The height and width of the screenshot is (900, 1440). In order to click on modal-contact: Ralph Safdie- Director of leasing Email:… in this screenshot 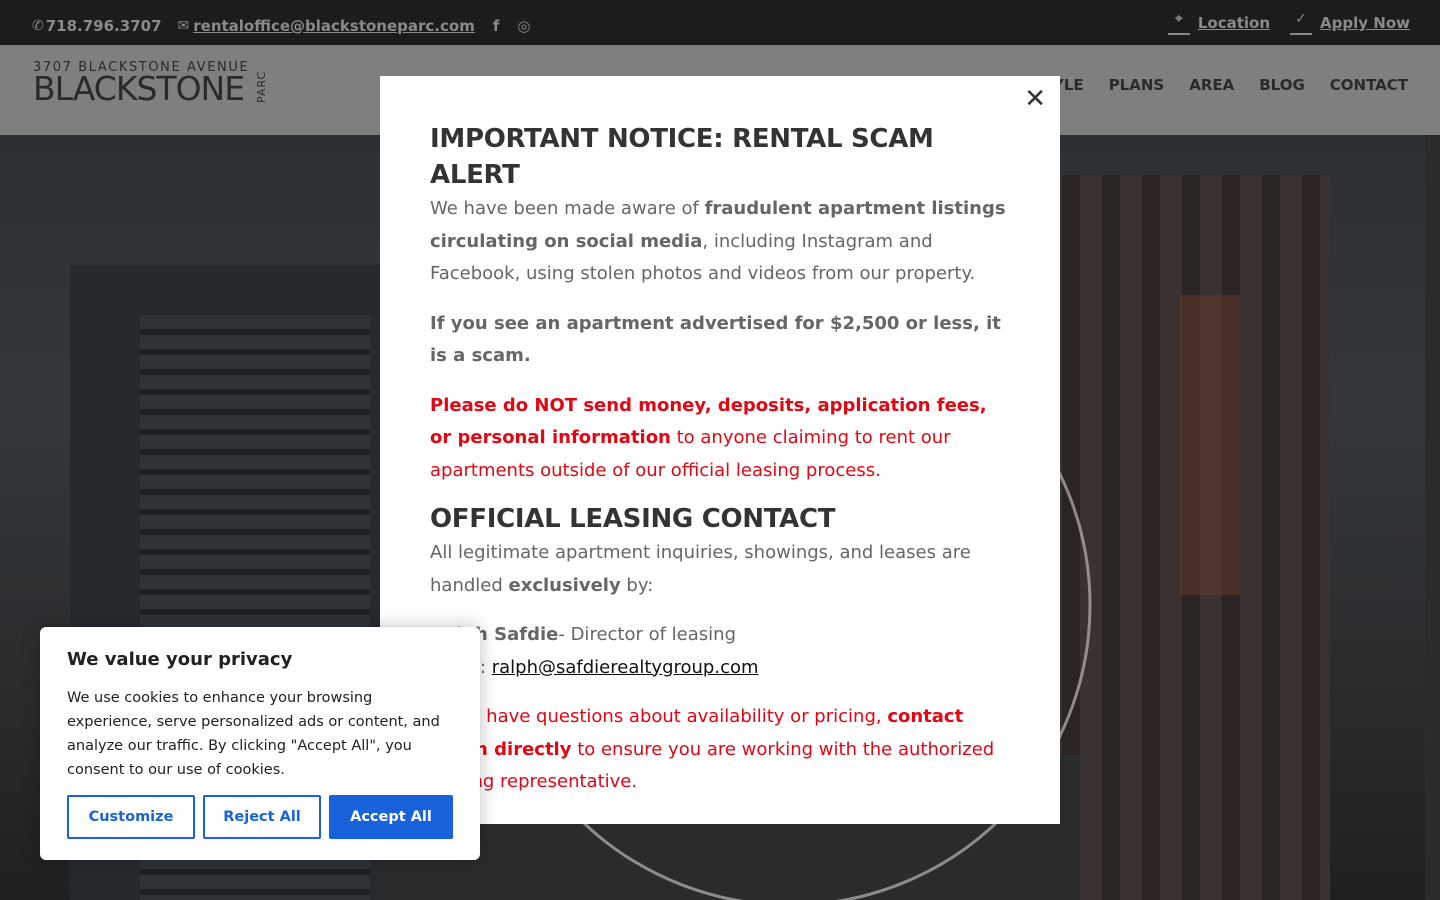, I will do `click(720, 651)`.